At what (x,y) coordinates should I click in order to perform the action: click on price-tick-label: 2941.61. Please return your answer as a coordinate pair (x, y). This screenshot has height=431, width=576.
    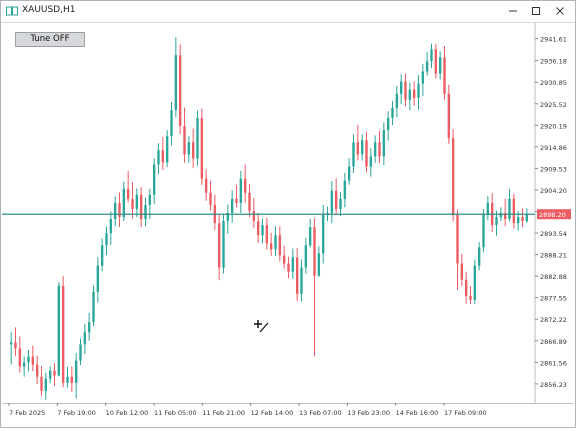
    Looking at the image, I should click on (553, 40).